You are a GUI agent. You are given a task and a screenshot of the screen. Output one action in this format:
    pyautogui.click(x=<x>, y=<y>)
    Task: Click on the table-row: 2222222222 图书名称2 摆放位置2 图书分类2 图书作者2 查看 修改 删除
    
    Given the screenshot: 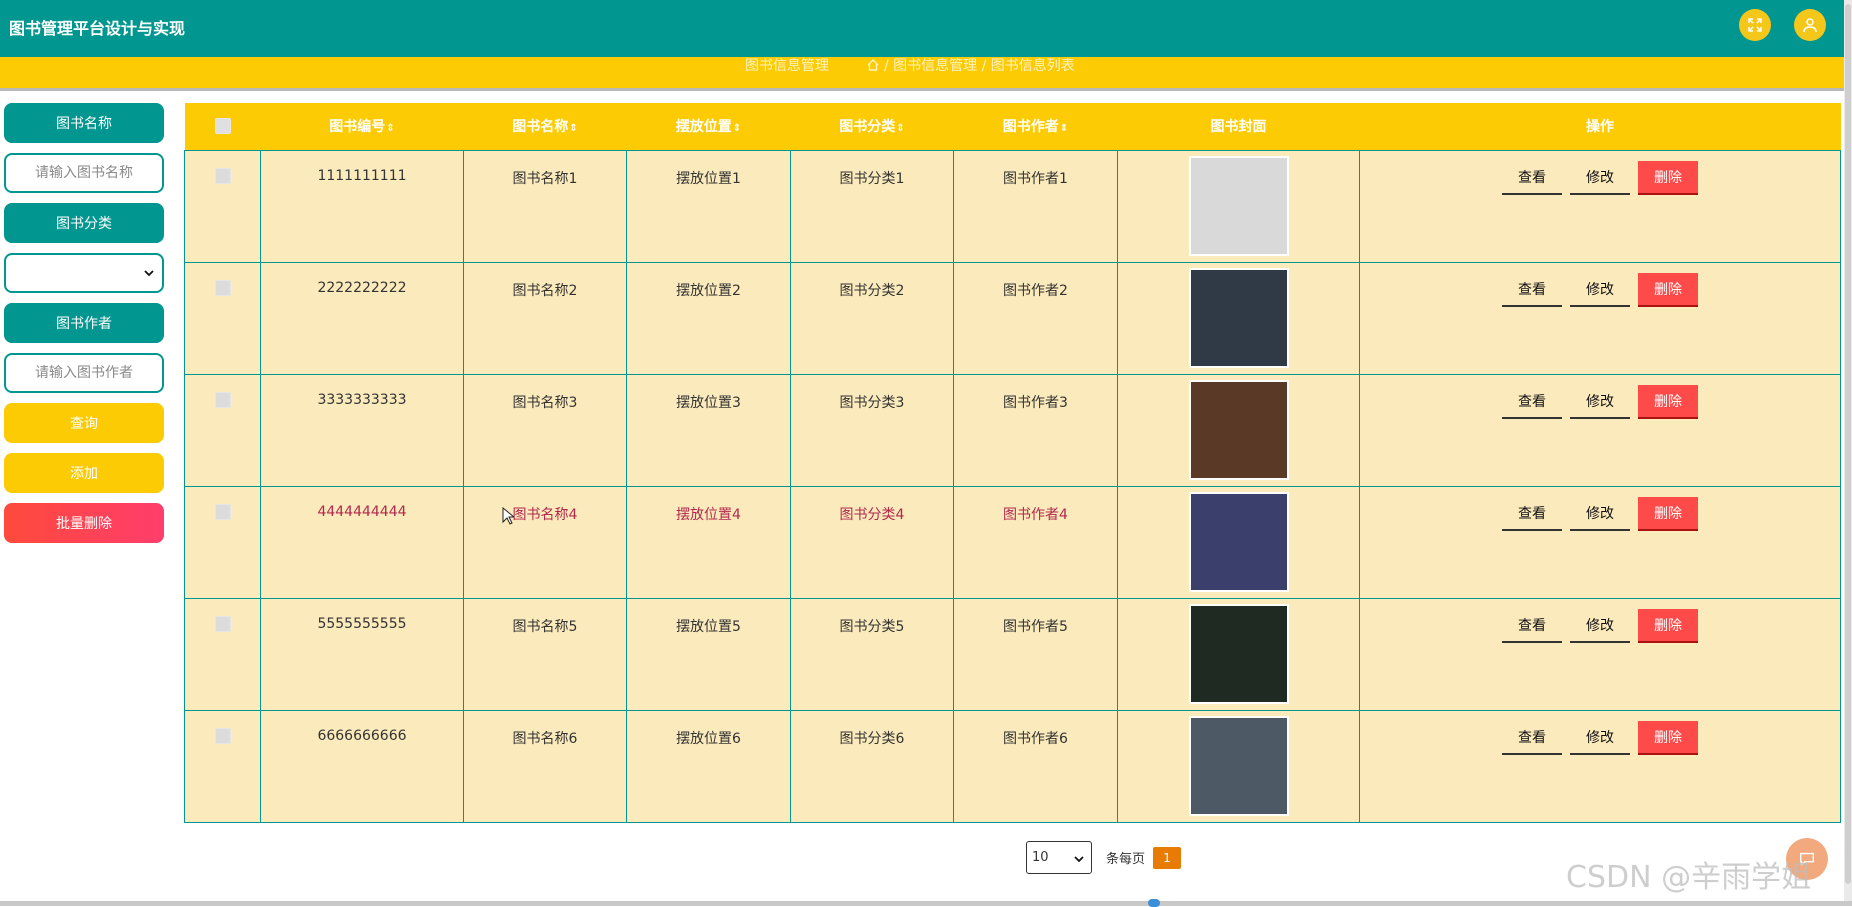 What is the action you would take?
    pyautogui.click(x=1012, y=318)
    